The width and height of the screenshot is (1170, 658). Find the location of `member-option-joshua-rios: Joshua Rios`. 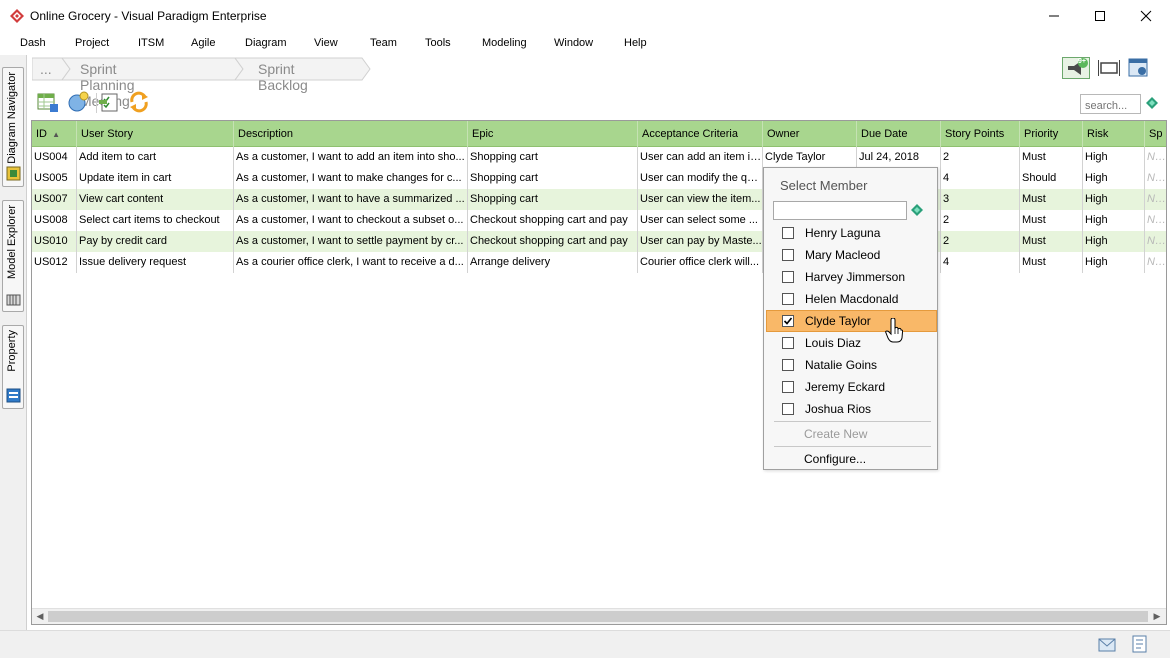

member-option-joshua-rios: Joshua Rios is located at coordinates (851, 409).